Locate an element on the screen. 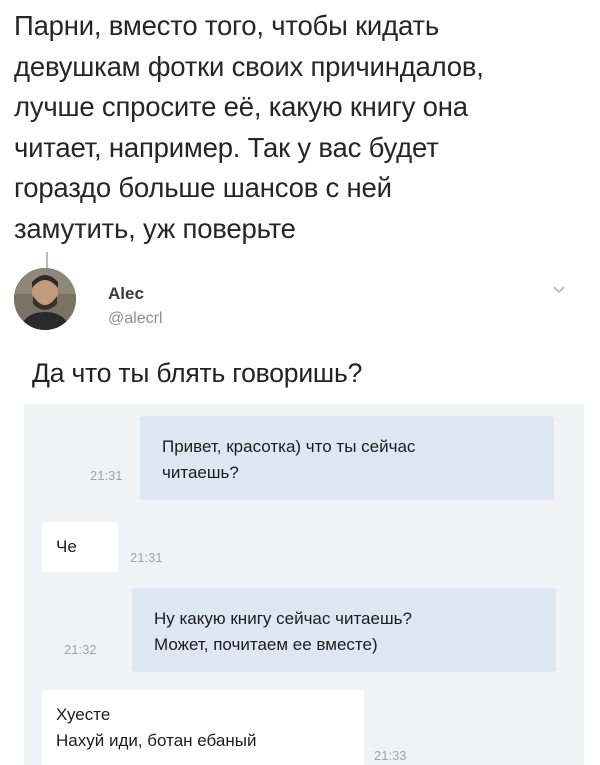 This screenshot has width=600, height=765. outgoing-message-bubble: Привет, красотка) что ты сейчас читаешь? is located at coordinates (347, 458).